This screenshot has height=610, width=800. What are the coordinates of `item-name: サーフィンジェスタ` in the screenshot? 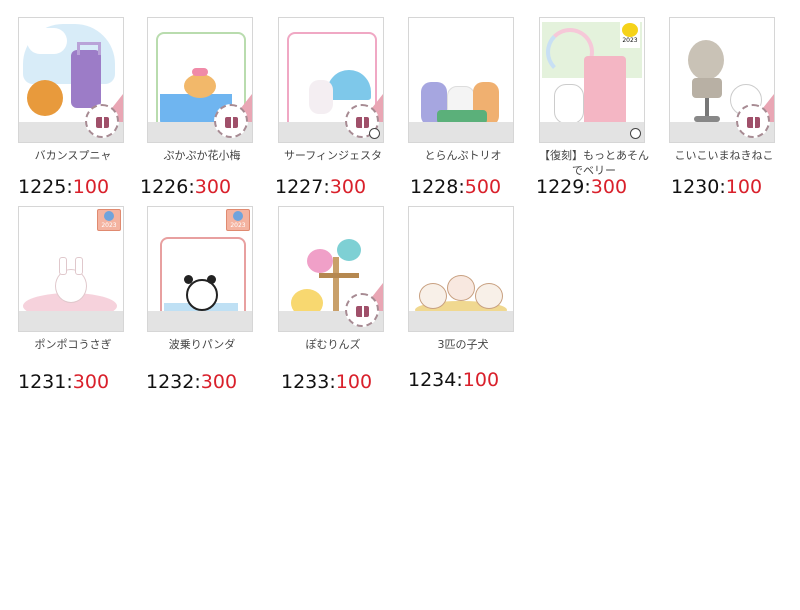 It's located at (333, 155).